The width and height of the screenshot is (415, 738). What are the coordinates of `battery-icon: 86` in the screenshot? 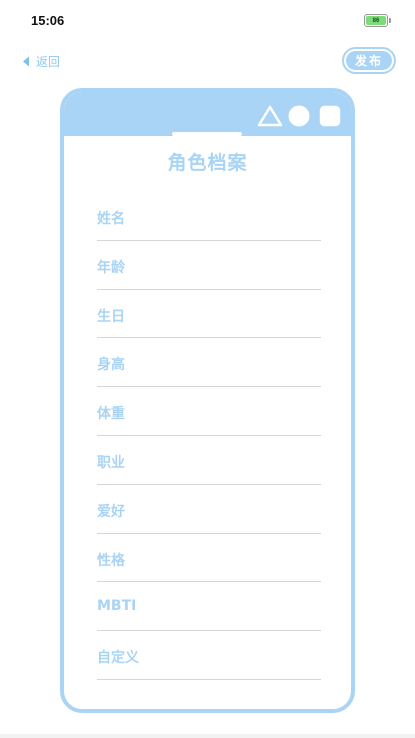 It's located at (376, 20).